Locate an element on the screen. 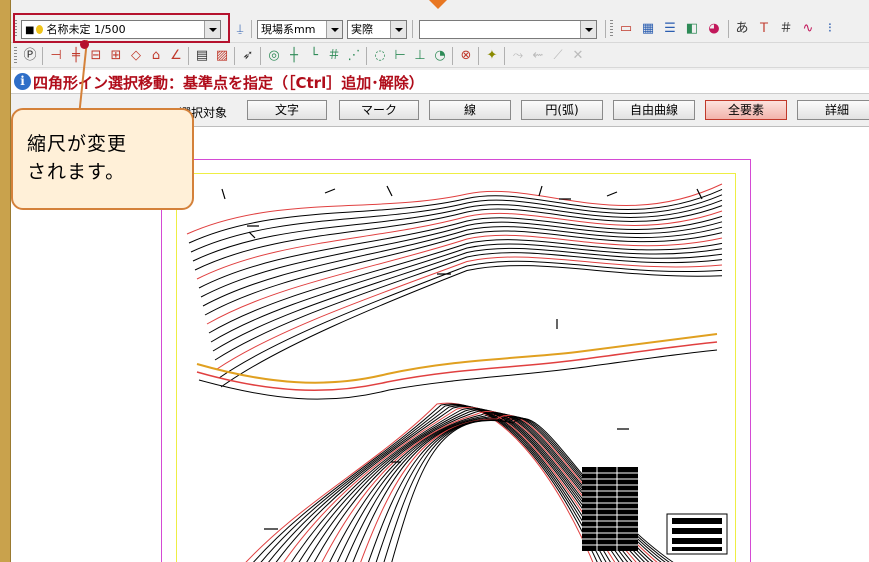 The width and height of the screenshot is (869, 562). snap-point-icon: ⋰ is located at coordinates (354, 56).